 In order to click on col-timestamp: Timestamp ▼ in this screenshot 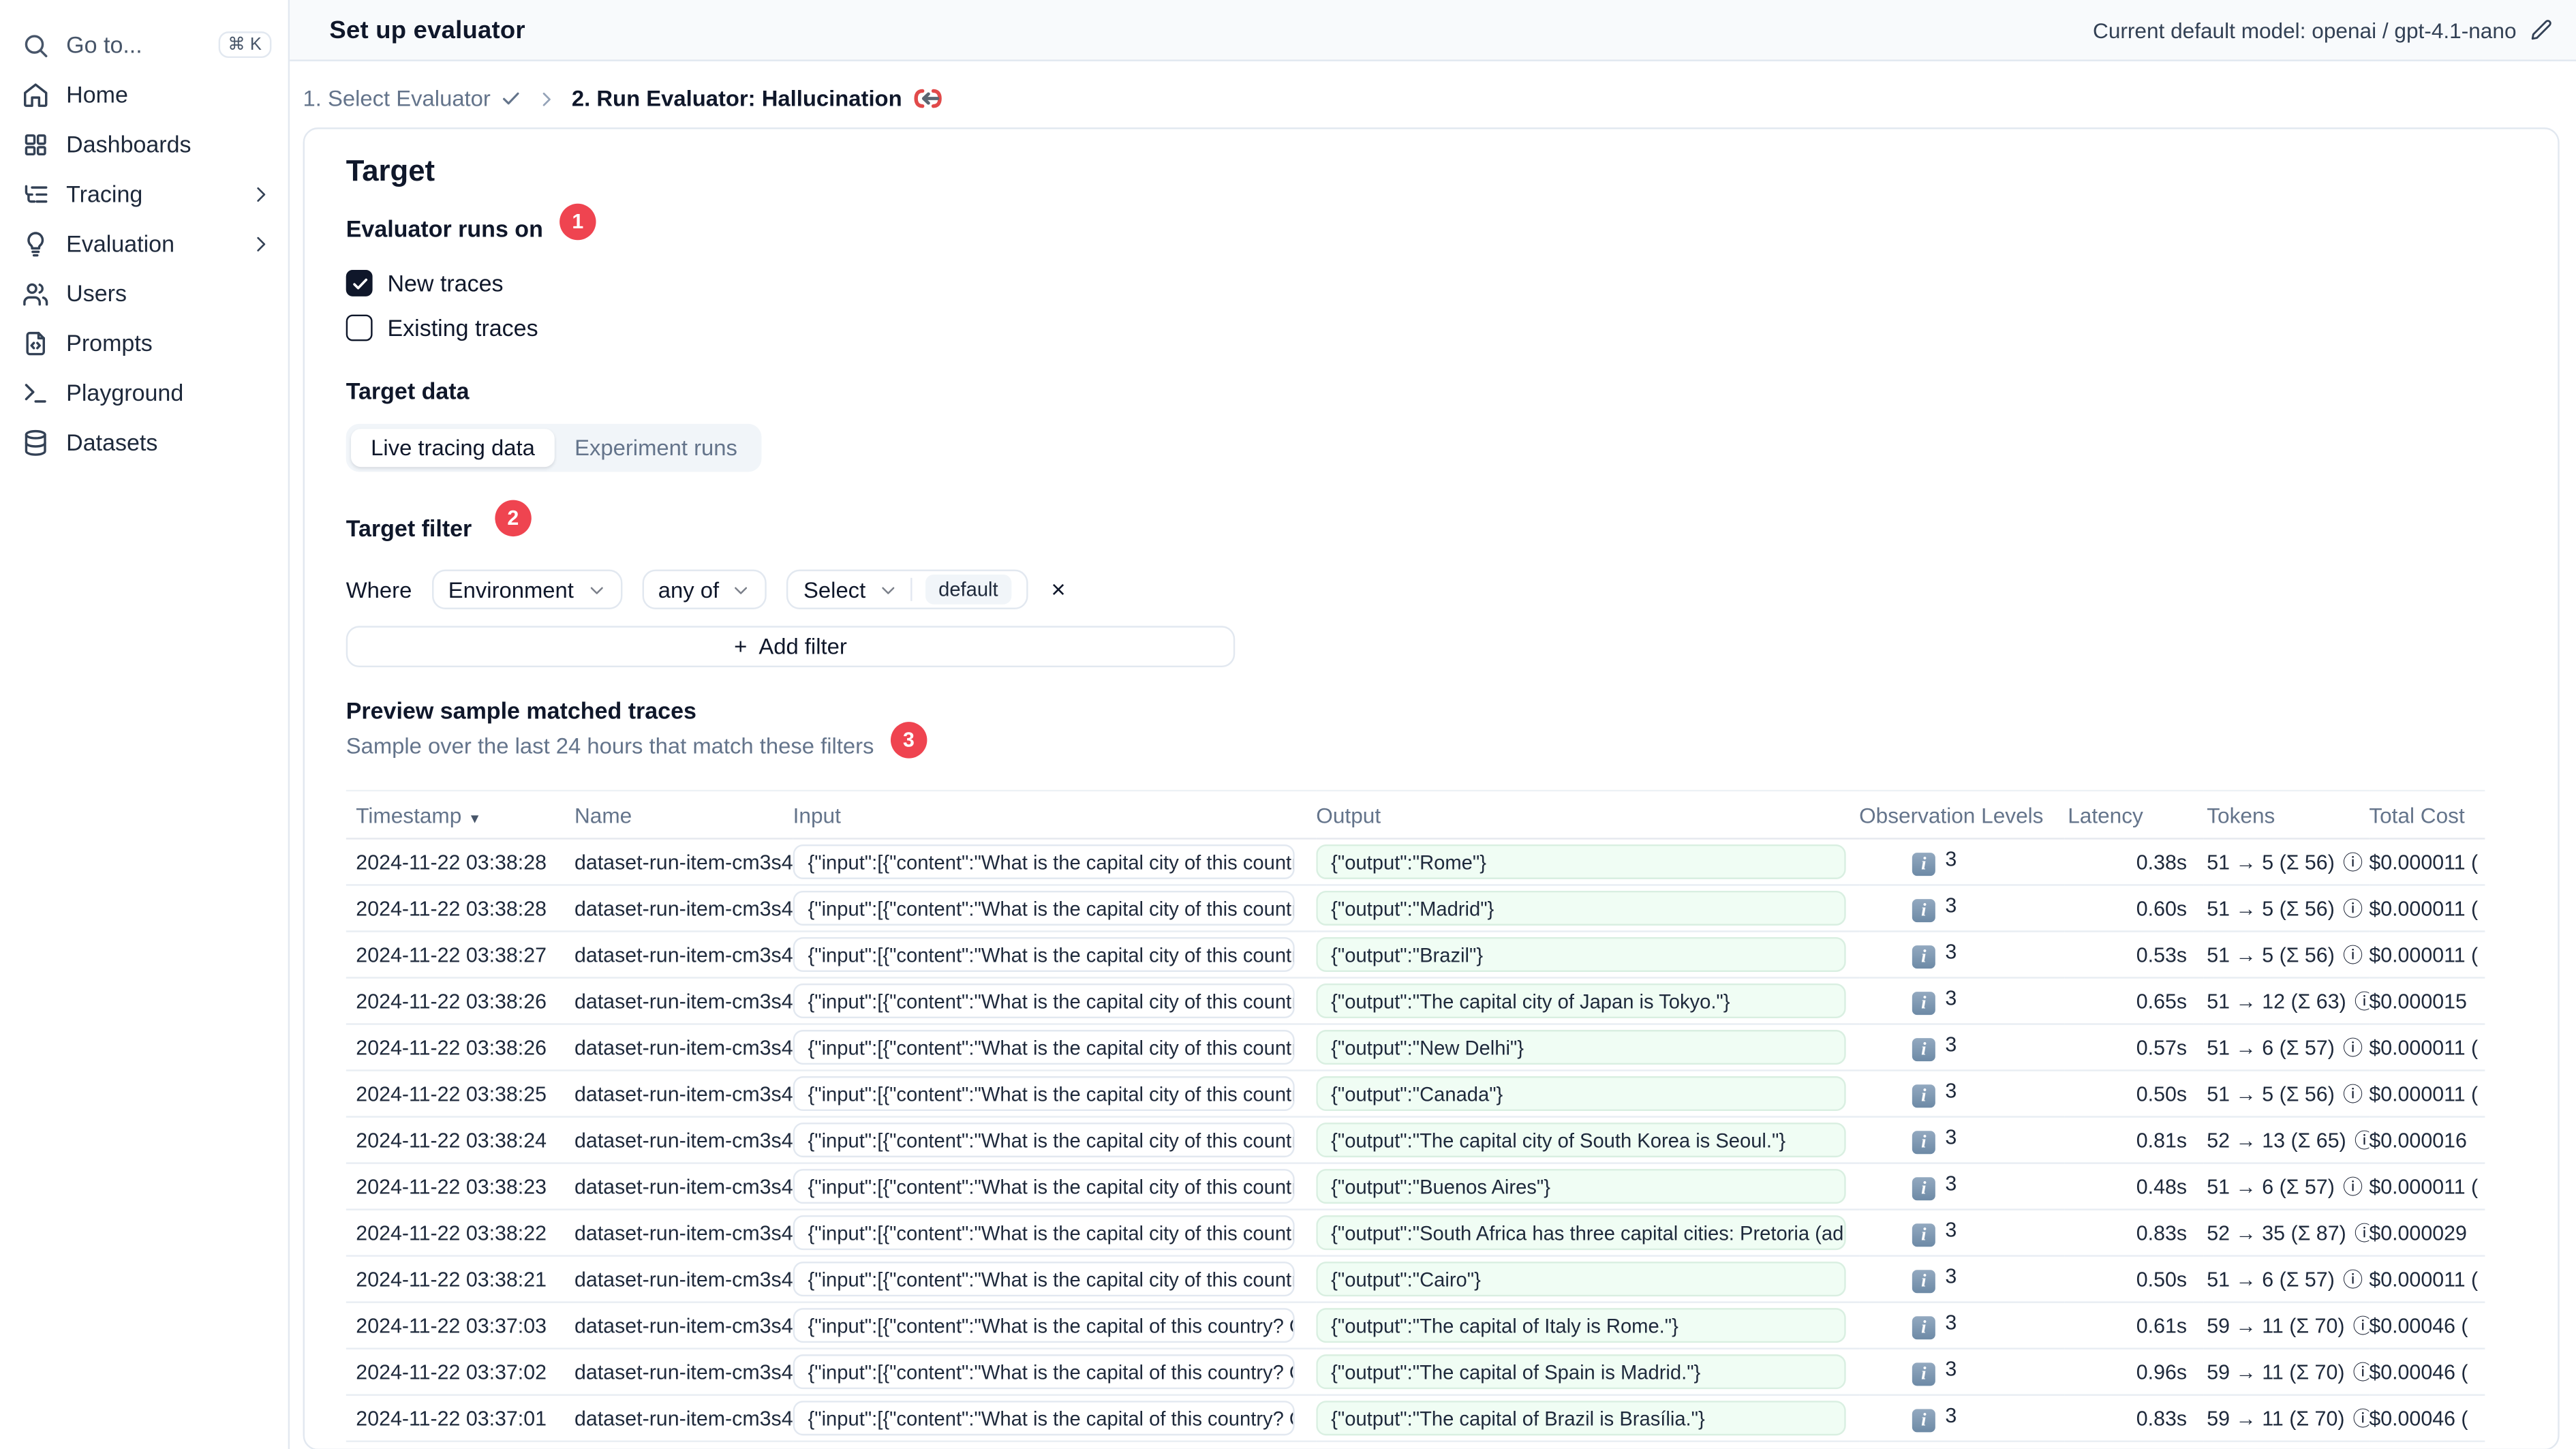, I will do `click(448, 815)`.